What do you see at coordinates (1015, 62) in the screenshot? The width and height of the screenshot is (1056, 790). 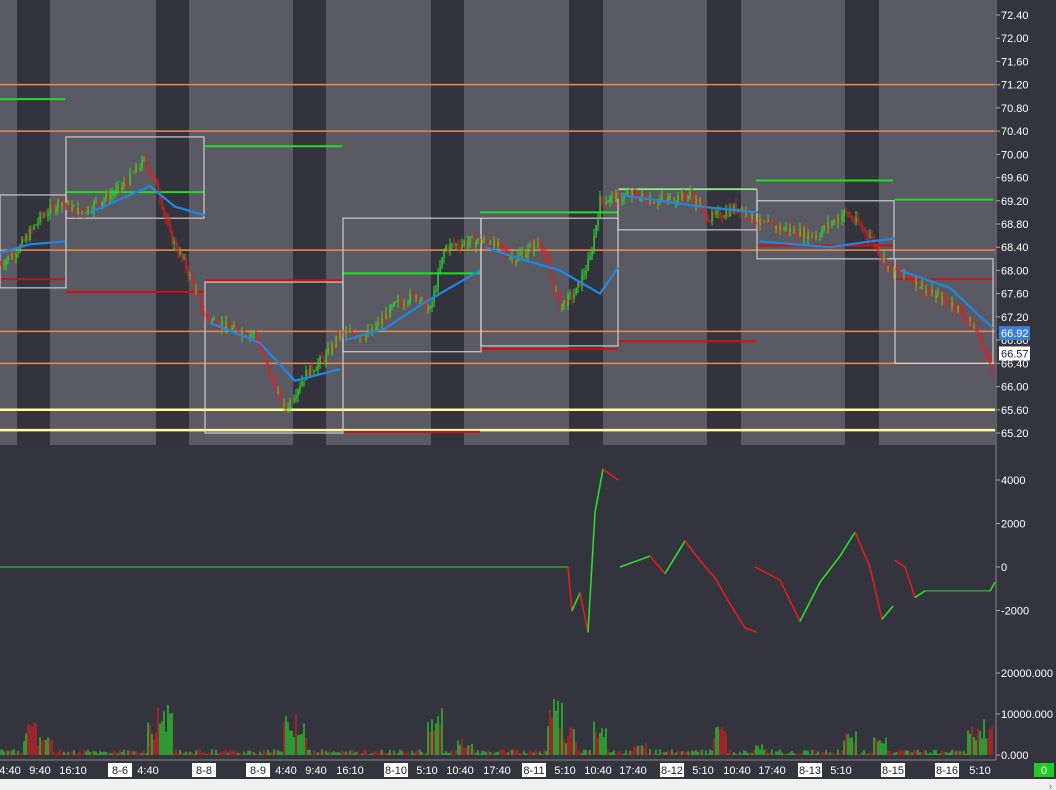 I see `price-tick-label: 71.60` at bounding box center [1015, 62].